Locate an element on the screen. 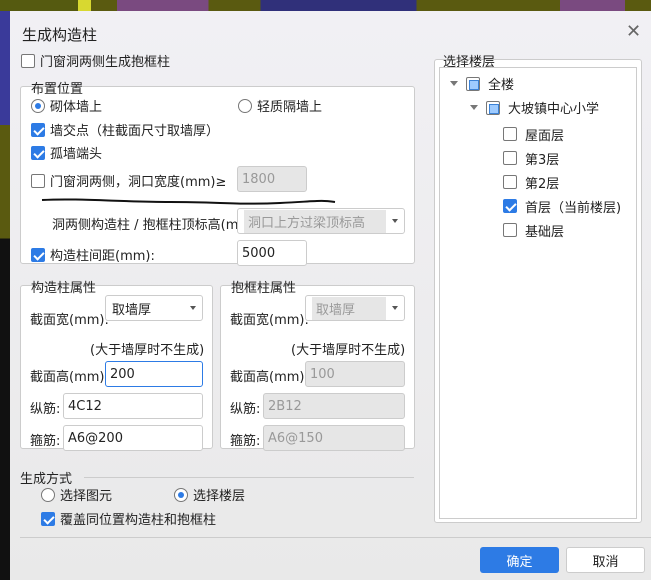 Image resolution: width=651 pixels, height=580 pixels. tree-node-floor: 屋面层 is located at coordinates (562, 134).